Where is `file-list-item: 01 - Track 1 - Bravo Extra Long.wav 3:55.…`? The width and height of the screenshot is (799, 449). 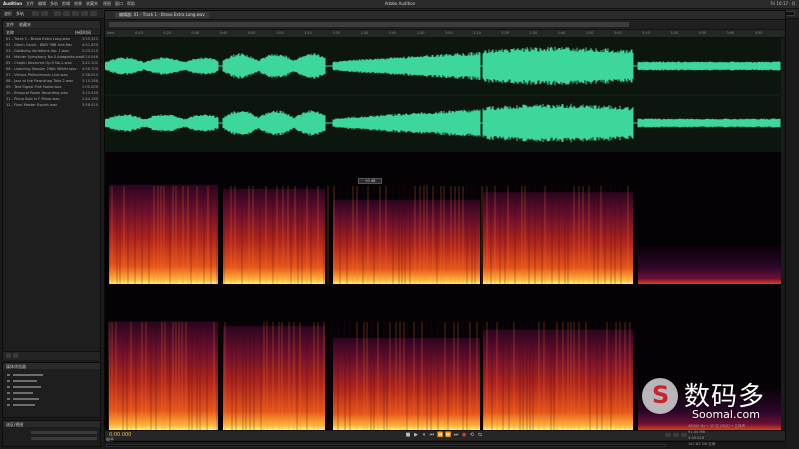 file-list-item: 01 - Track 1 - Bravo Extra Long.wav 3:55.… is located at coordinates (52, 39).